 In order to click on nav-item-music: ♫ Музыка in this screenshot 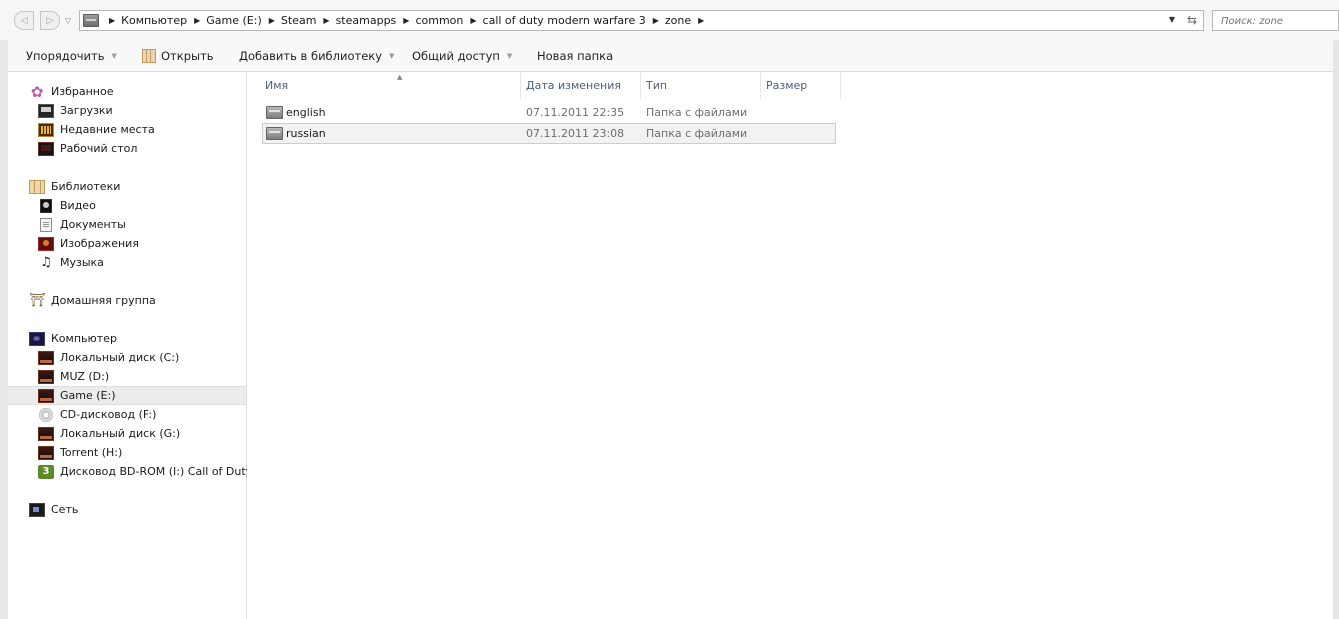, I will do `click(142, 262)`.